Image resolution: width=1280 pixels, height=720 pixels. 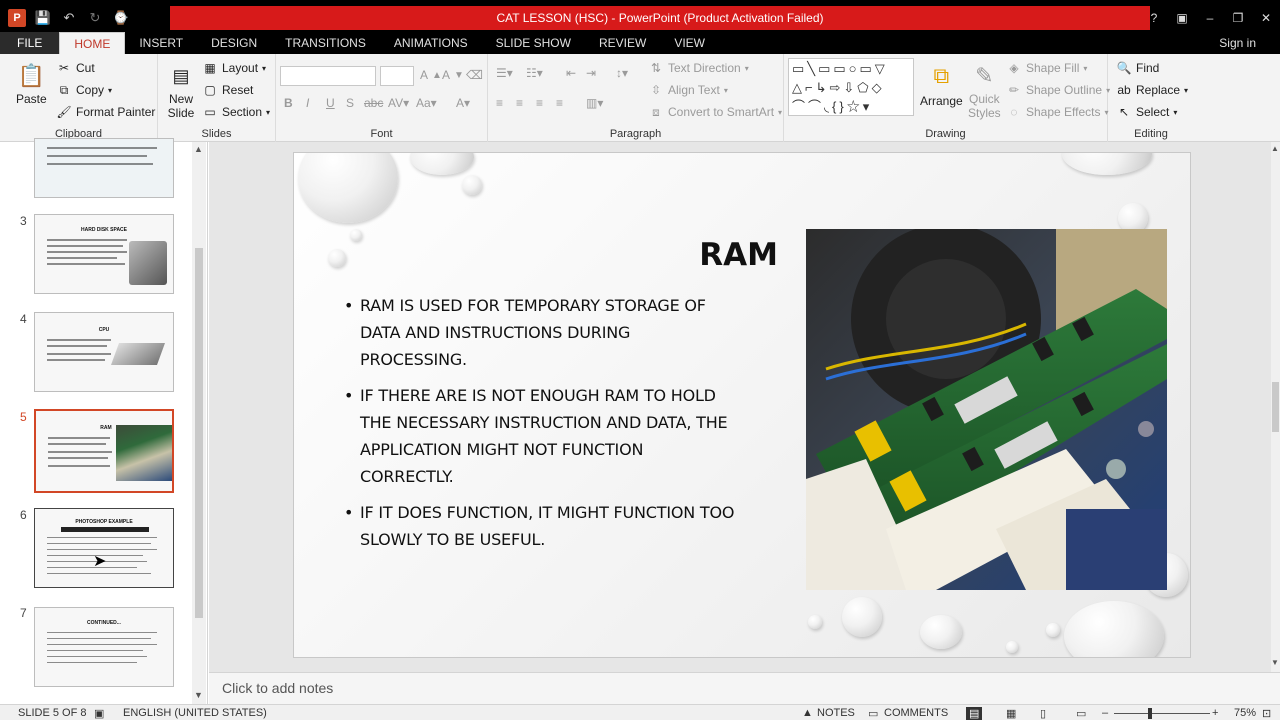 What do you see at coordinates (594, 103) in the screenshot?
I see `columns-button: ▥▾` at bounding box center [594, 103].